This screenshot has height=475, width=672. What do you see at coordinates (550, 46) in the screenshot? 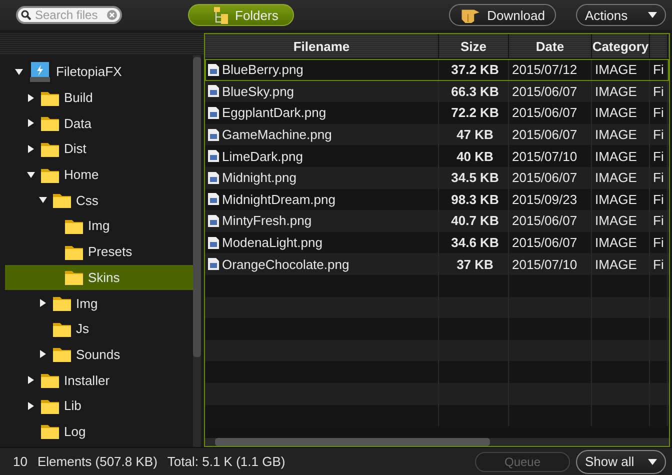
I see `column-header: Date` at bounding box center [550, 46].